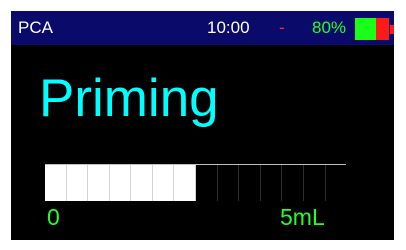 Image resolution: width=406 pixels, height=250 pixels. What do you see at coordinates (129, 98) in the screenshot?
I see `mode-title: Priming` at bounding box center [129, 98].